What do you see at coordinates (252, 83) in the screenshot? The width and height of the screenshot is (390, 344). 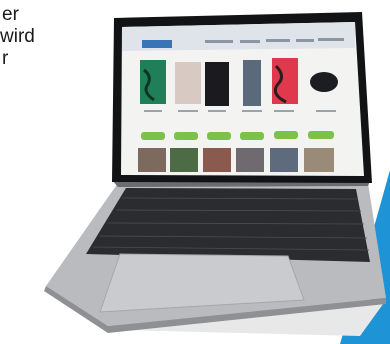 I see `product-image-grey-jeans` at bounding box center [252, 83].